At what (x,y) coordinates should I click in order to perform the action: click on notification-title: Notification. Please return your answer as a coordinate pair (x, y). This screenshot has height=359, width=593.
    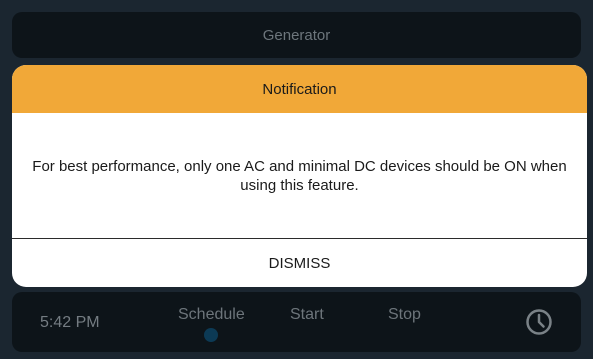
    Looking at the image, I should click on (299, 89).